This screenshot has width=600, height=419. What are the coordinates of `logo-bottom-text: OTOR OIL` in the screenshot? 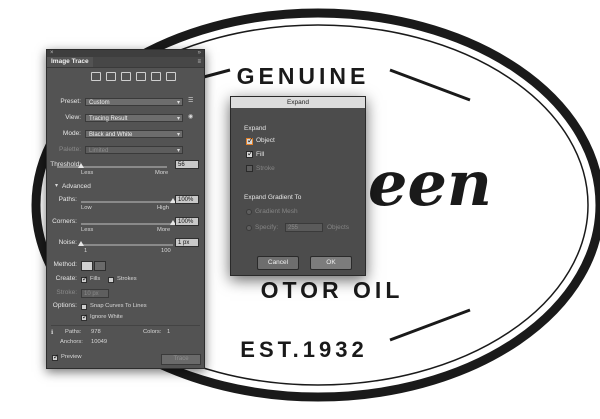 It's located at (332, 290).